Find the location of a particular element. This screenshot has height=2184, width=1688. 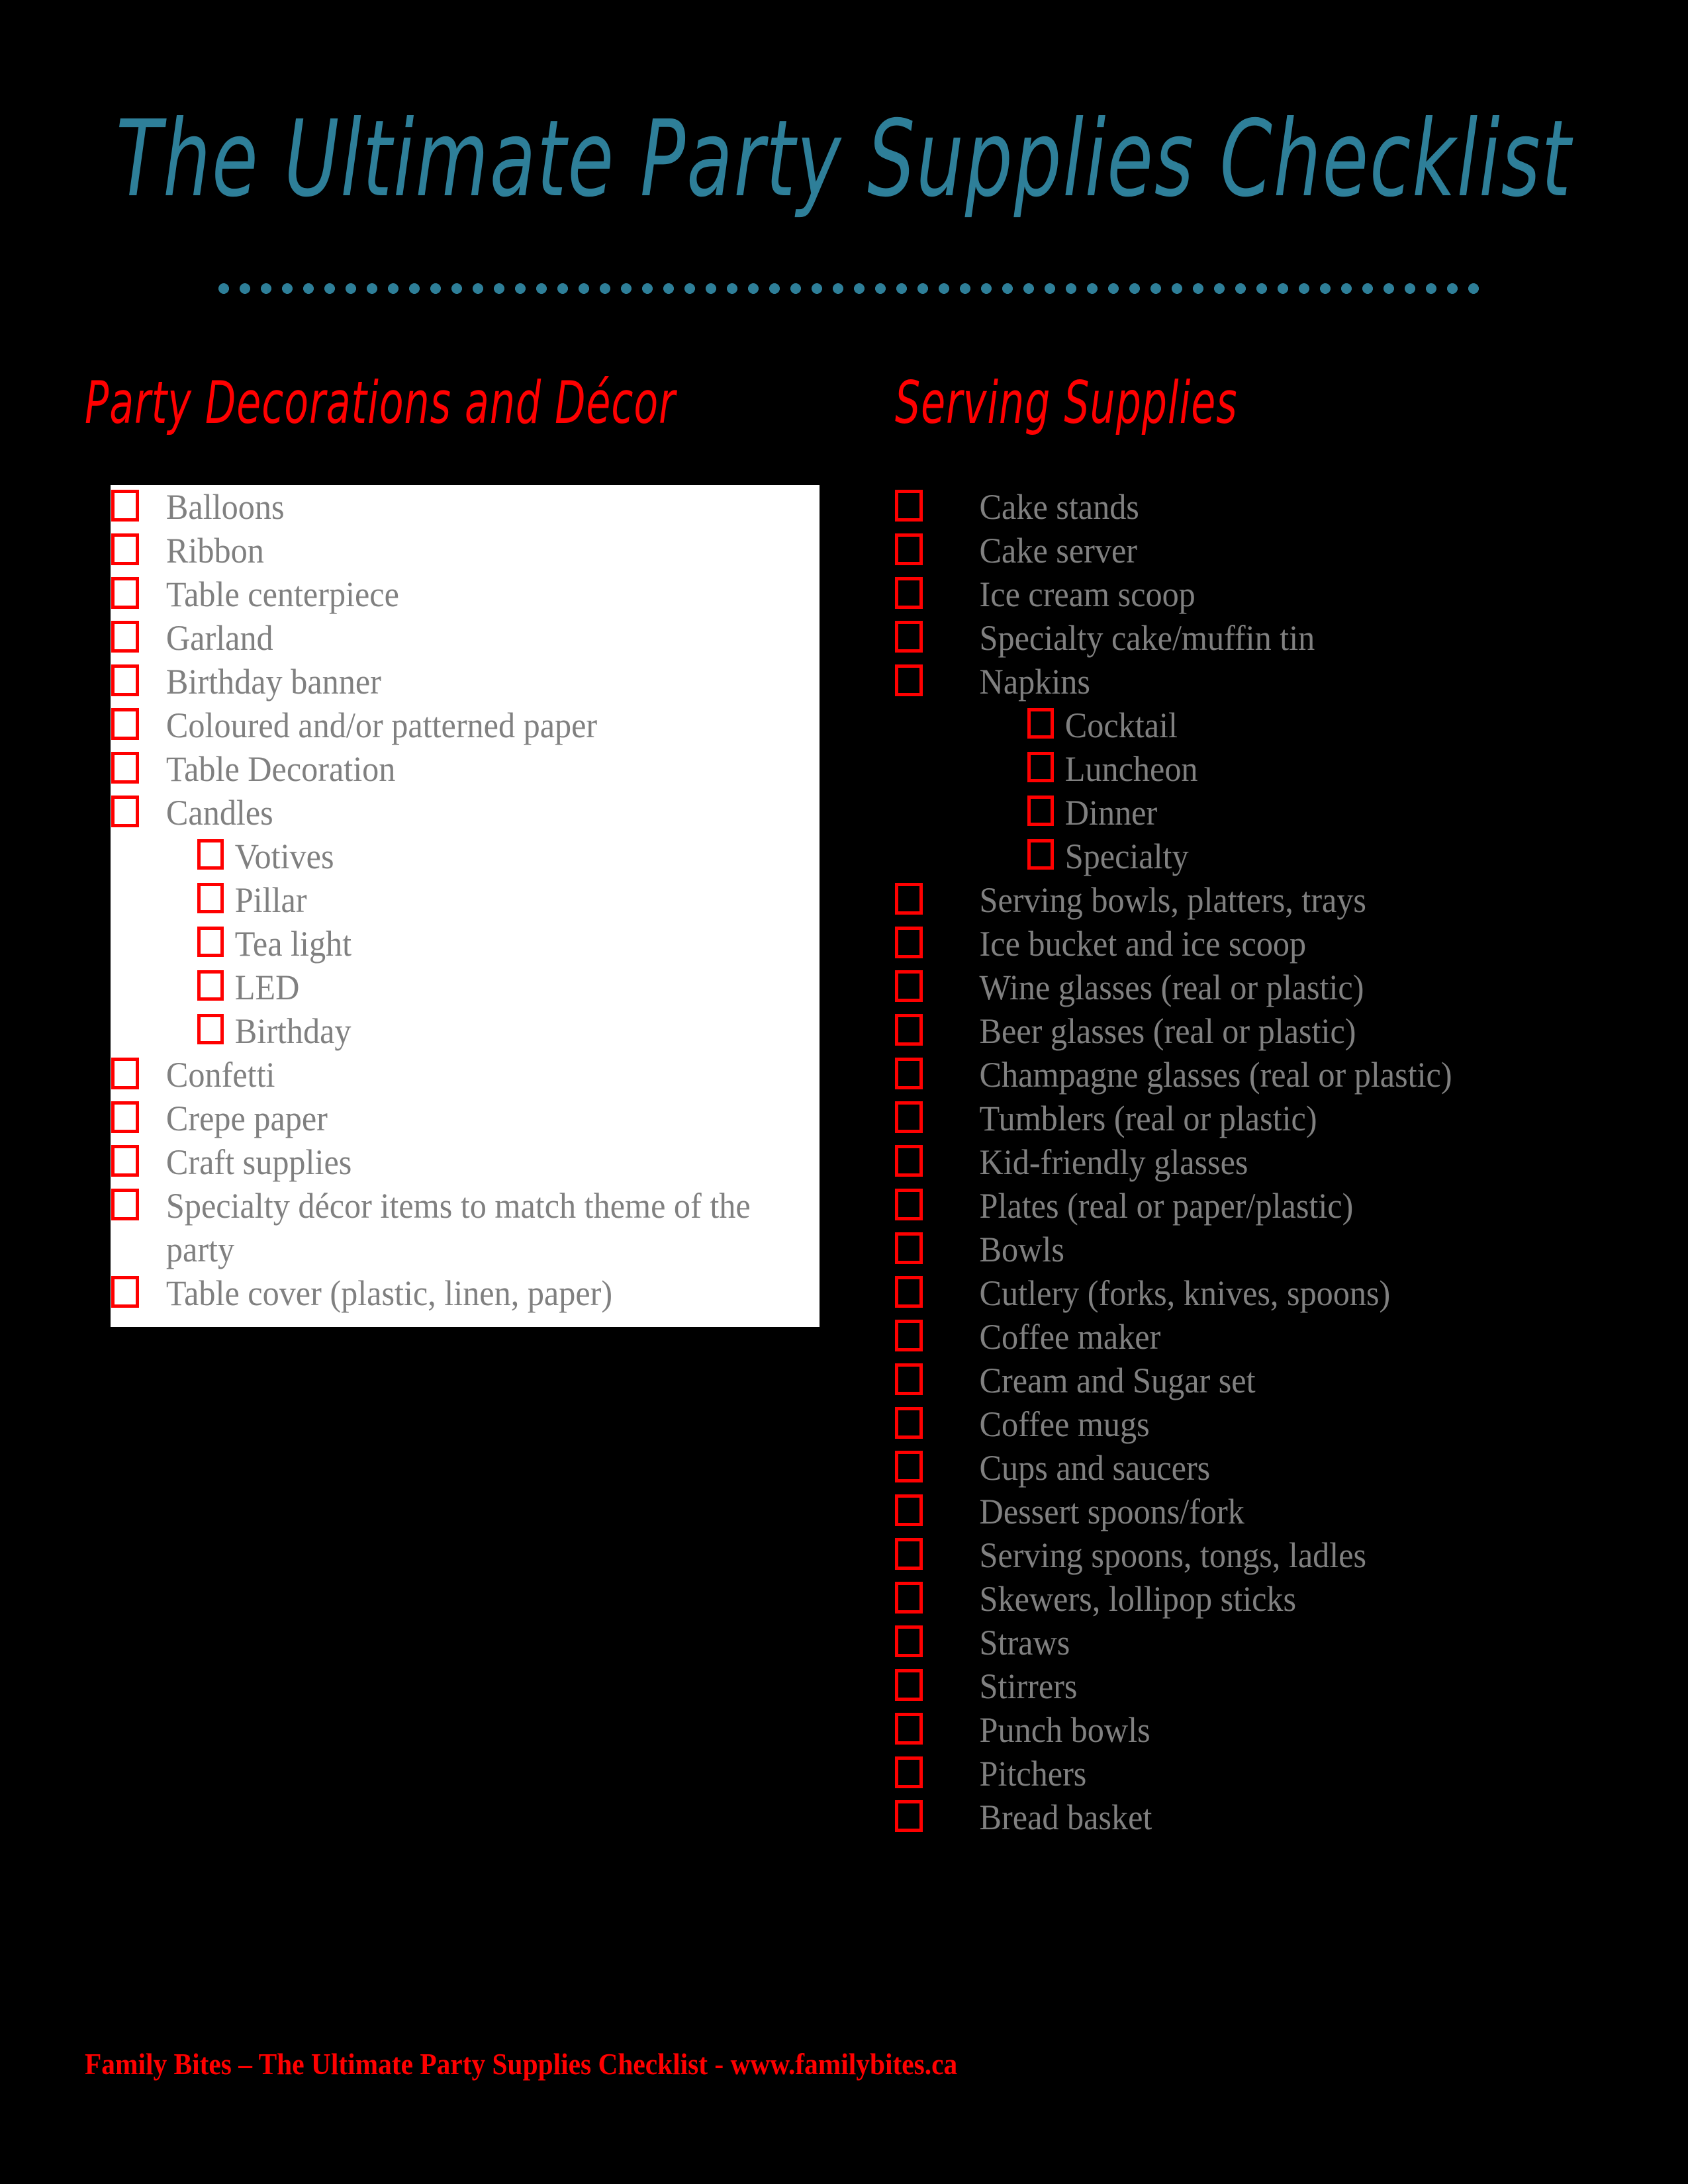

checklist-item: Cake stands is located at coordinates (1285, 507).